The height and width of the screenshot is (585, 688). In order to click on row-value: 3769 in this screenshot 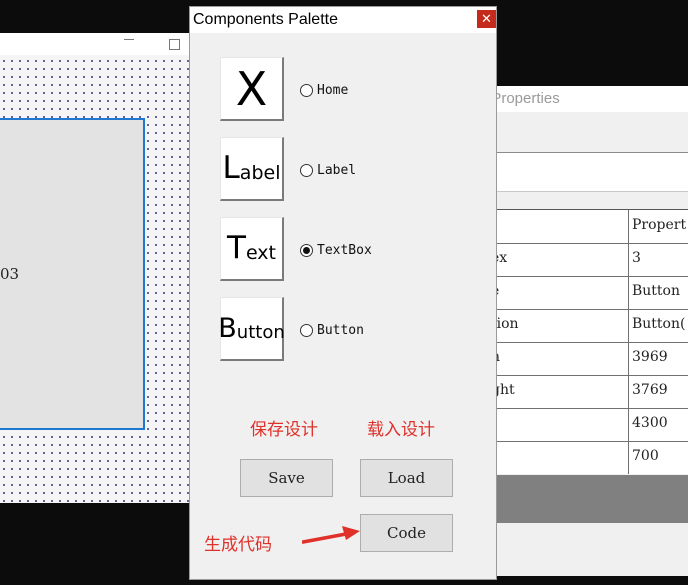, I will do `click(650, 390)`.